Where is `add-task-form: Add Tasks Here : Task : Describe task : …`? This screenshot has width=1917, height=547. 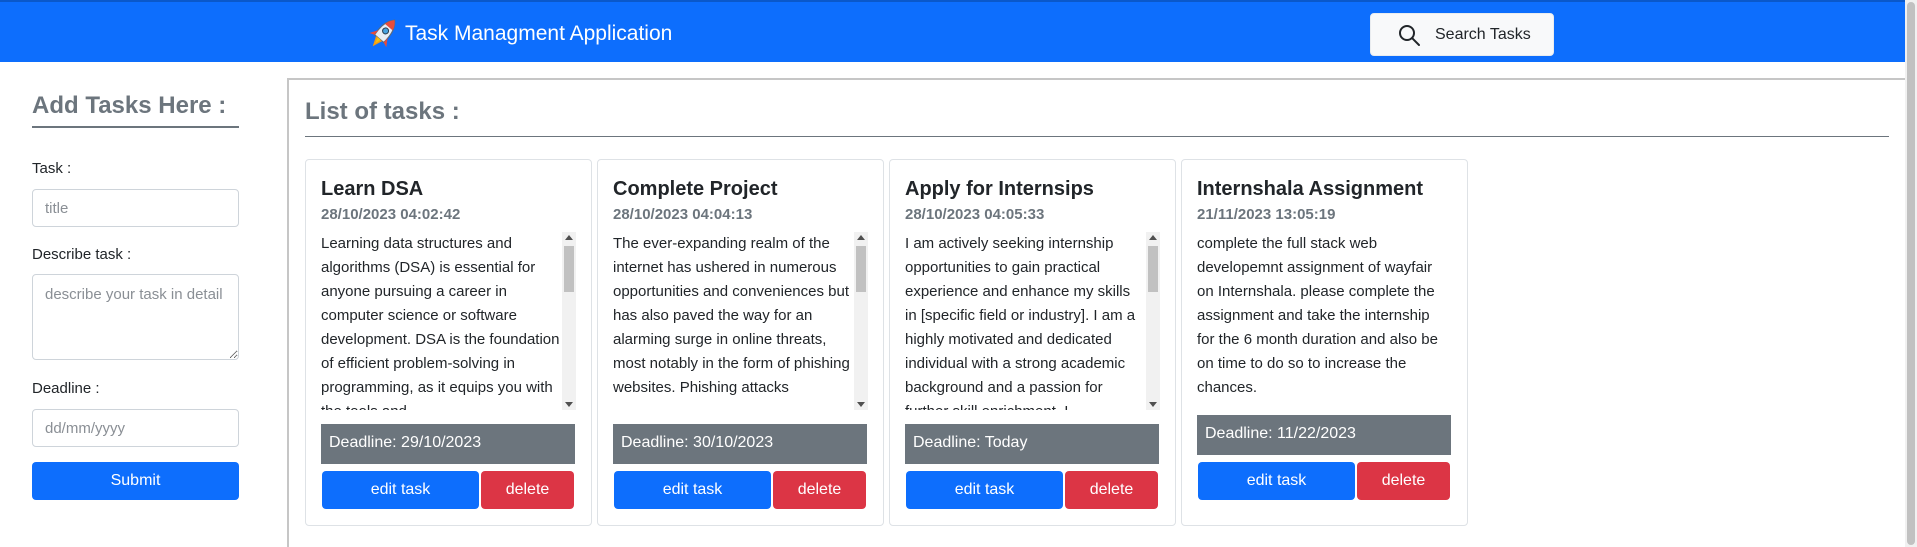 add-task-form: Add Tasks Here : Task : Describe task : … is located at coordinates (135, 296).